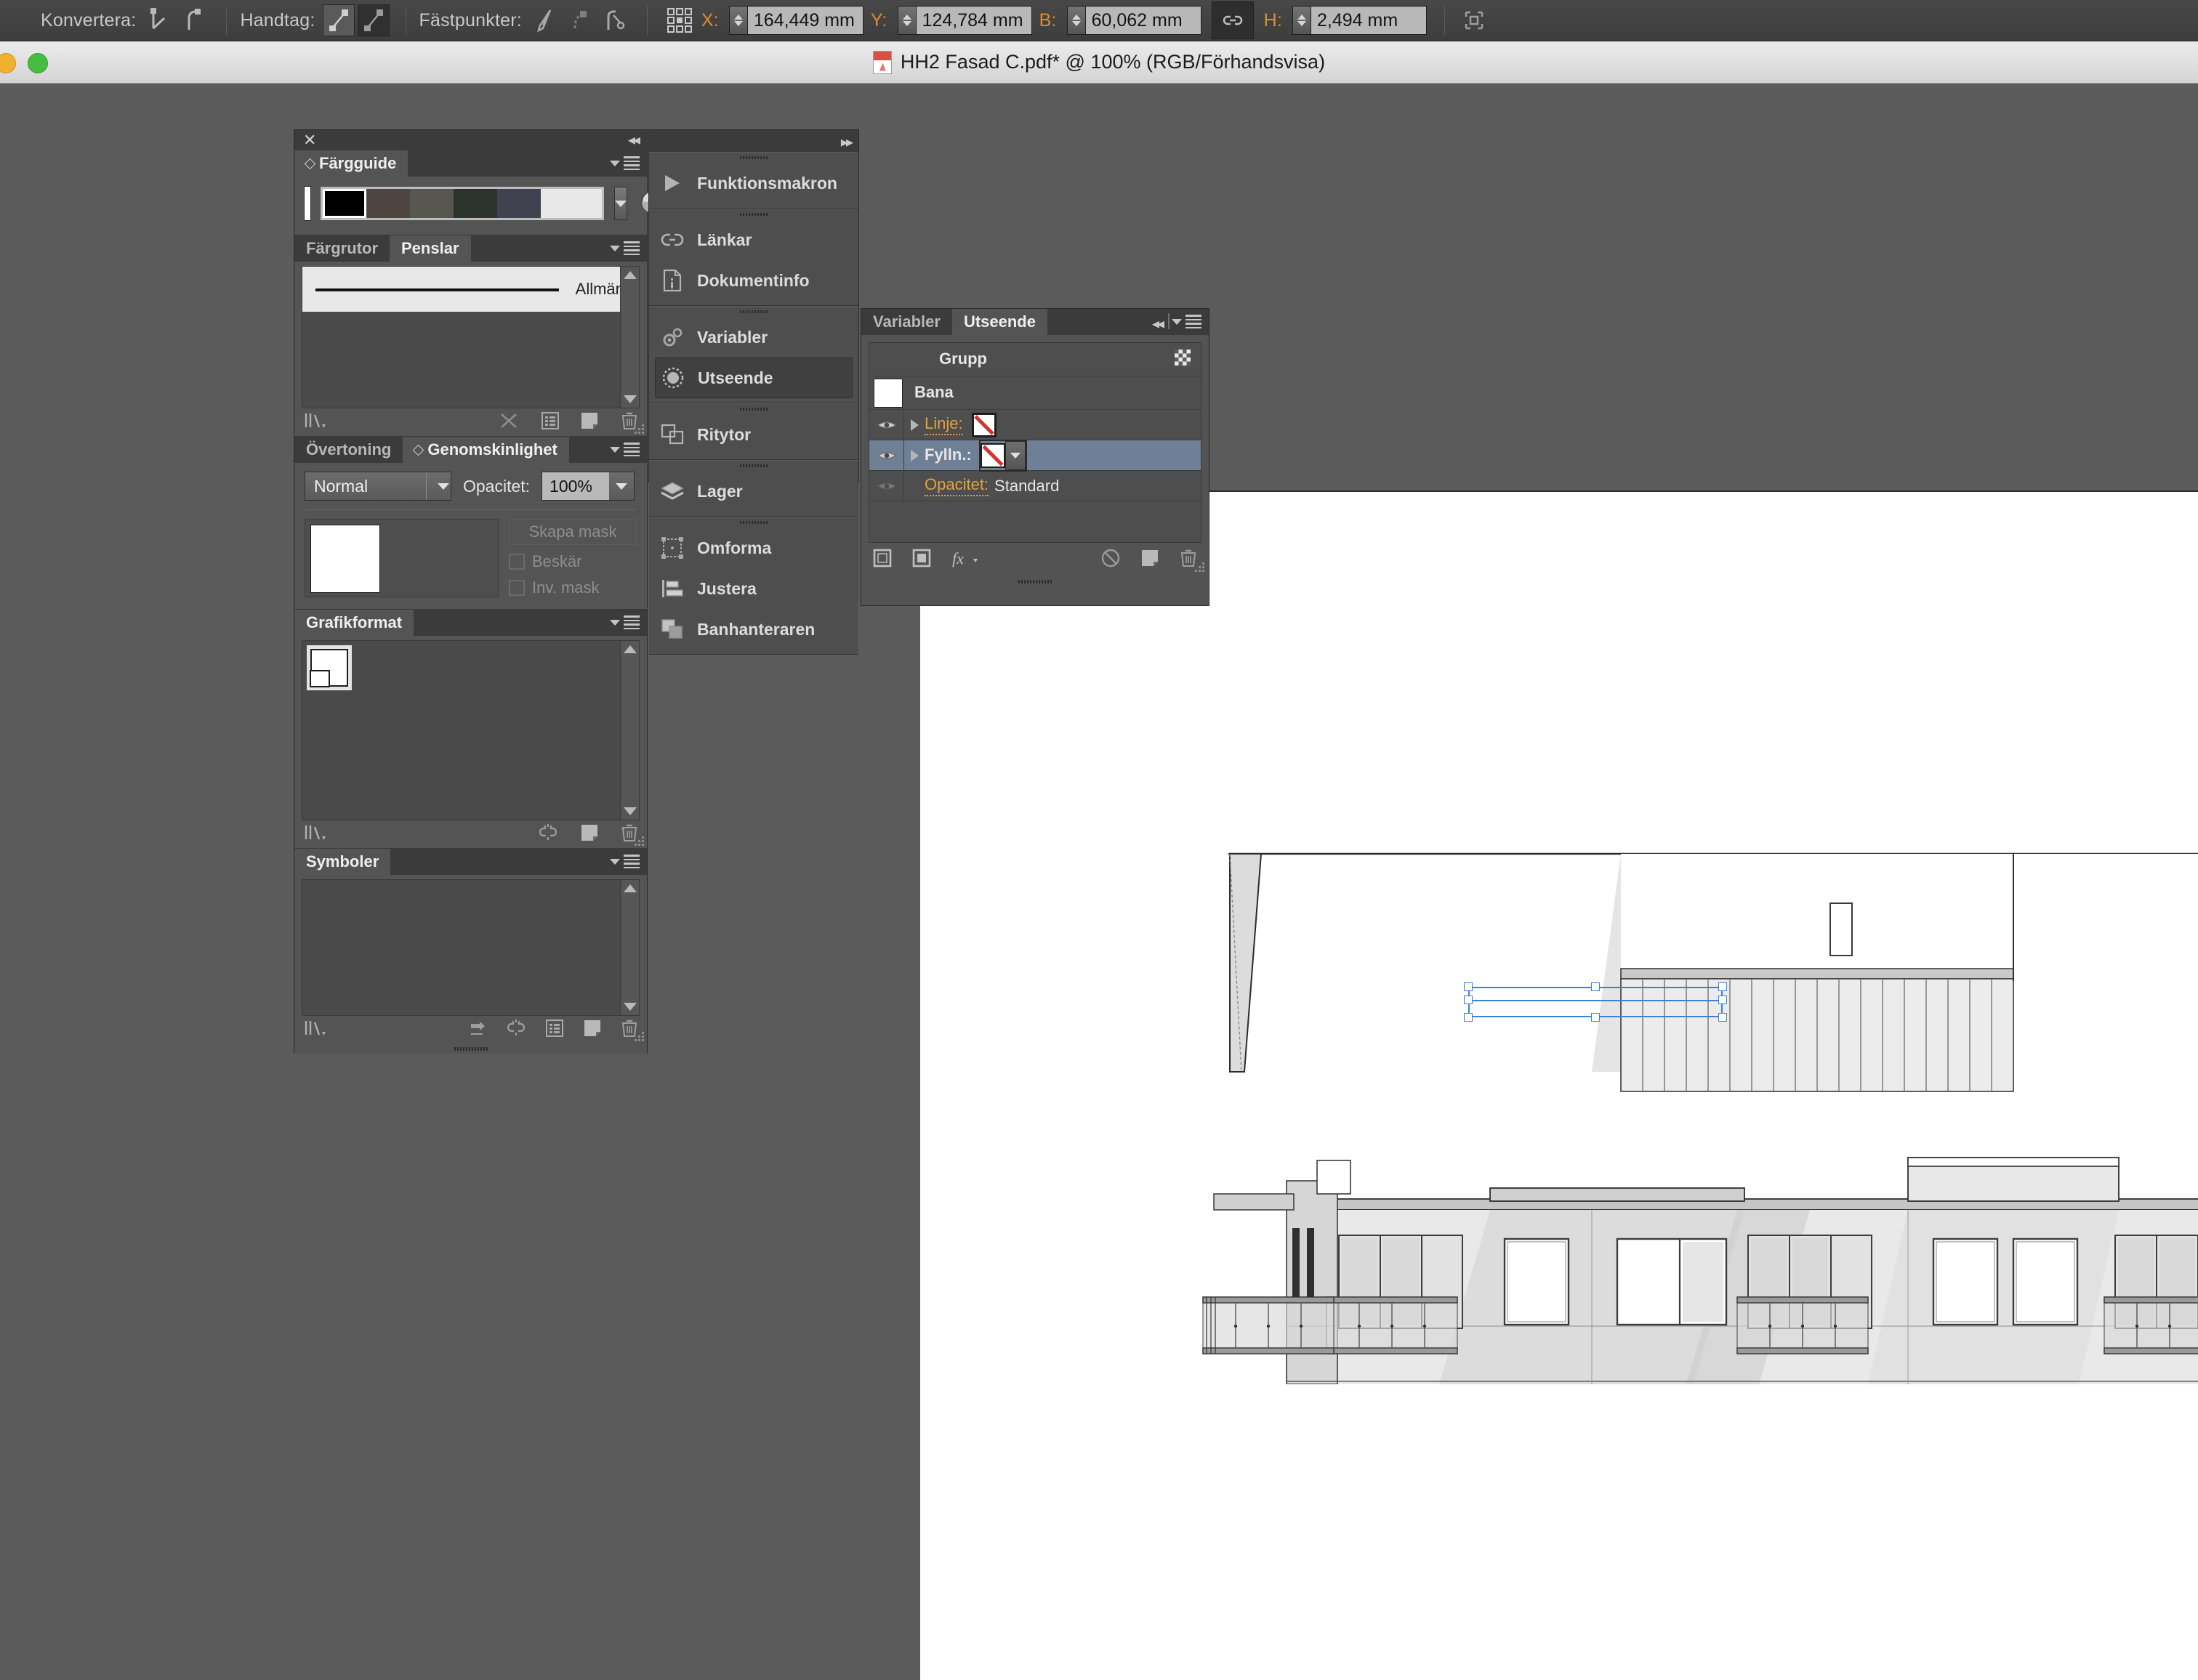 The width and height of the screenshot is (2198, 1680). What do you see at coordinates (907, 20) in the screenshot?
I see `y-stepper` at bounding box center [907, 20].